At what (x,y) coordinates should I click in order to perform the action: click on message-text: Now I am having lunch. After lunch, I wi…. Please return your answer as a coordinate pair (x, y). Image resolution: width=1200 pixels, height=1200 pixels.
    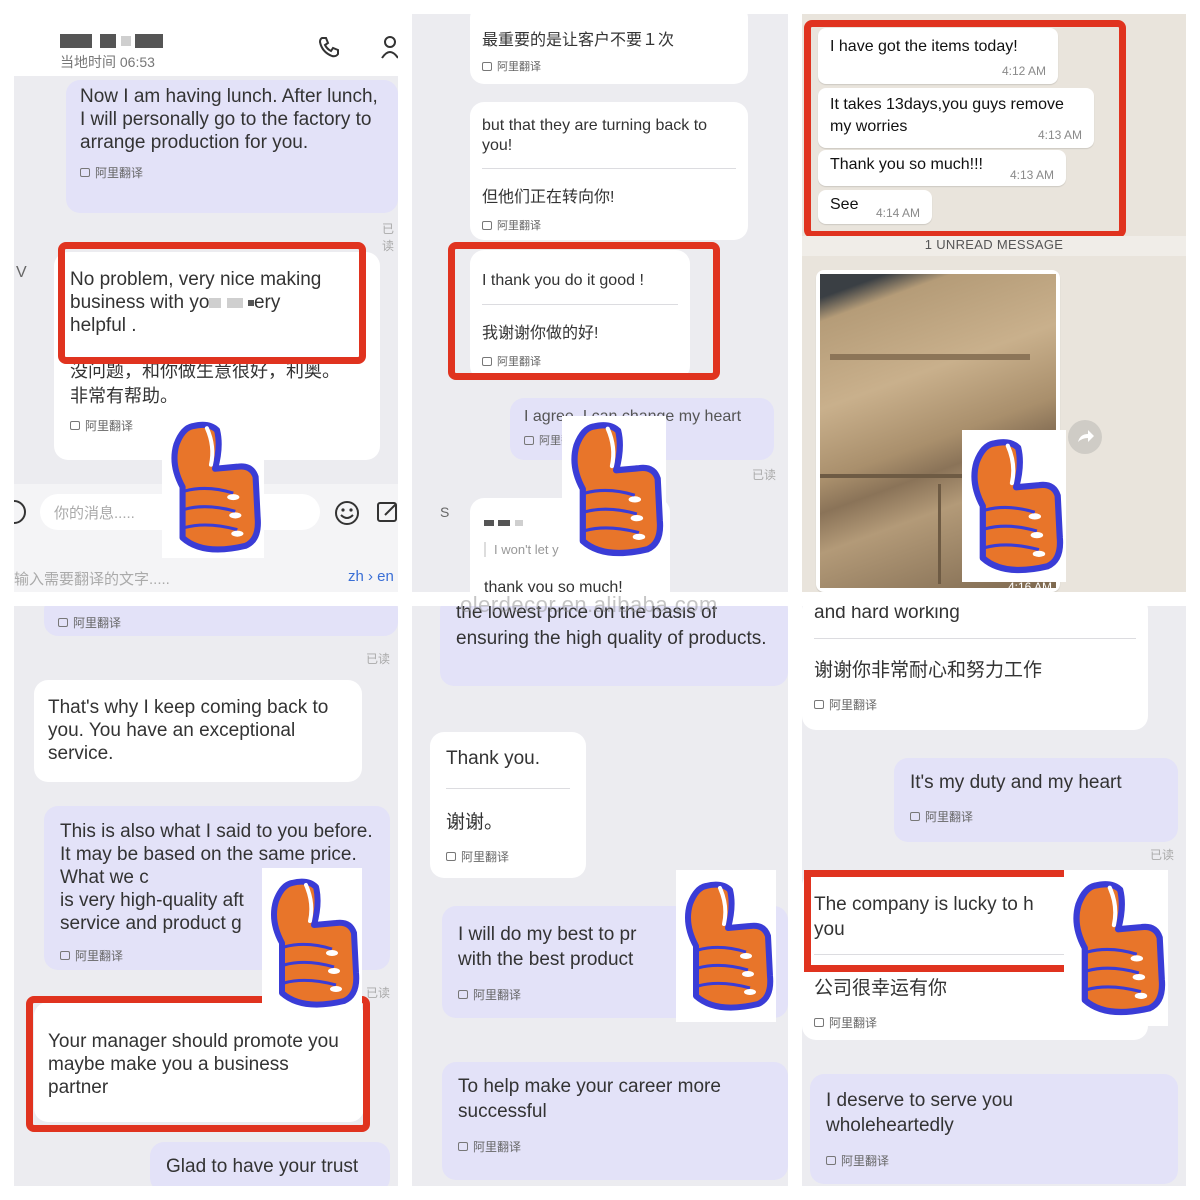
    Looking at the image, I should click on (229, 119).